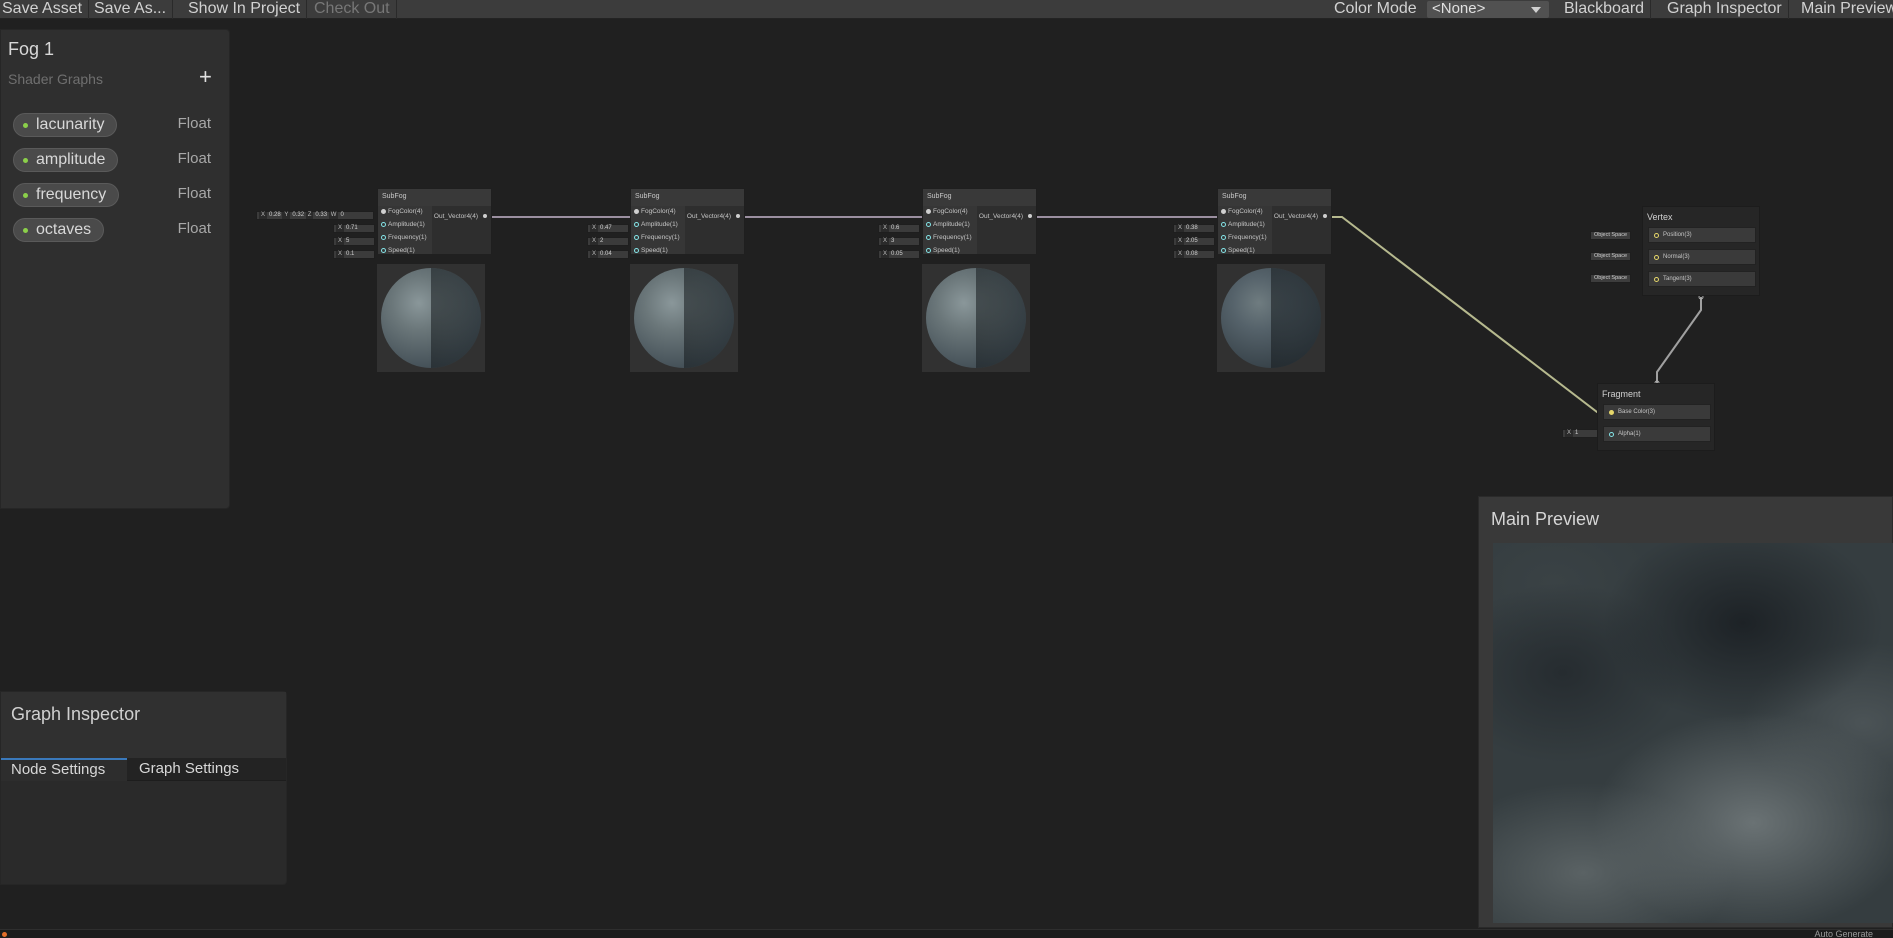 The width and height of the screenshot is (1893, 938). What do you see at coordinates (1693, 733) in the screenshot?
I see `main-preview-image` at bounding box center [1693, 733].